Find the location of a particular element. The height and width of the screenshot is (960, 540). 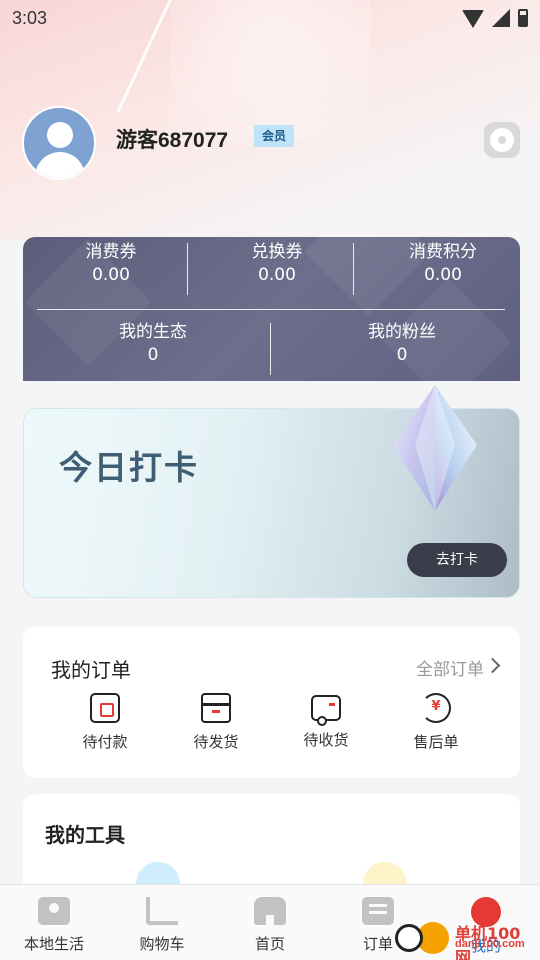

signal-icon is located at coordinates (501, 18).